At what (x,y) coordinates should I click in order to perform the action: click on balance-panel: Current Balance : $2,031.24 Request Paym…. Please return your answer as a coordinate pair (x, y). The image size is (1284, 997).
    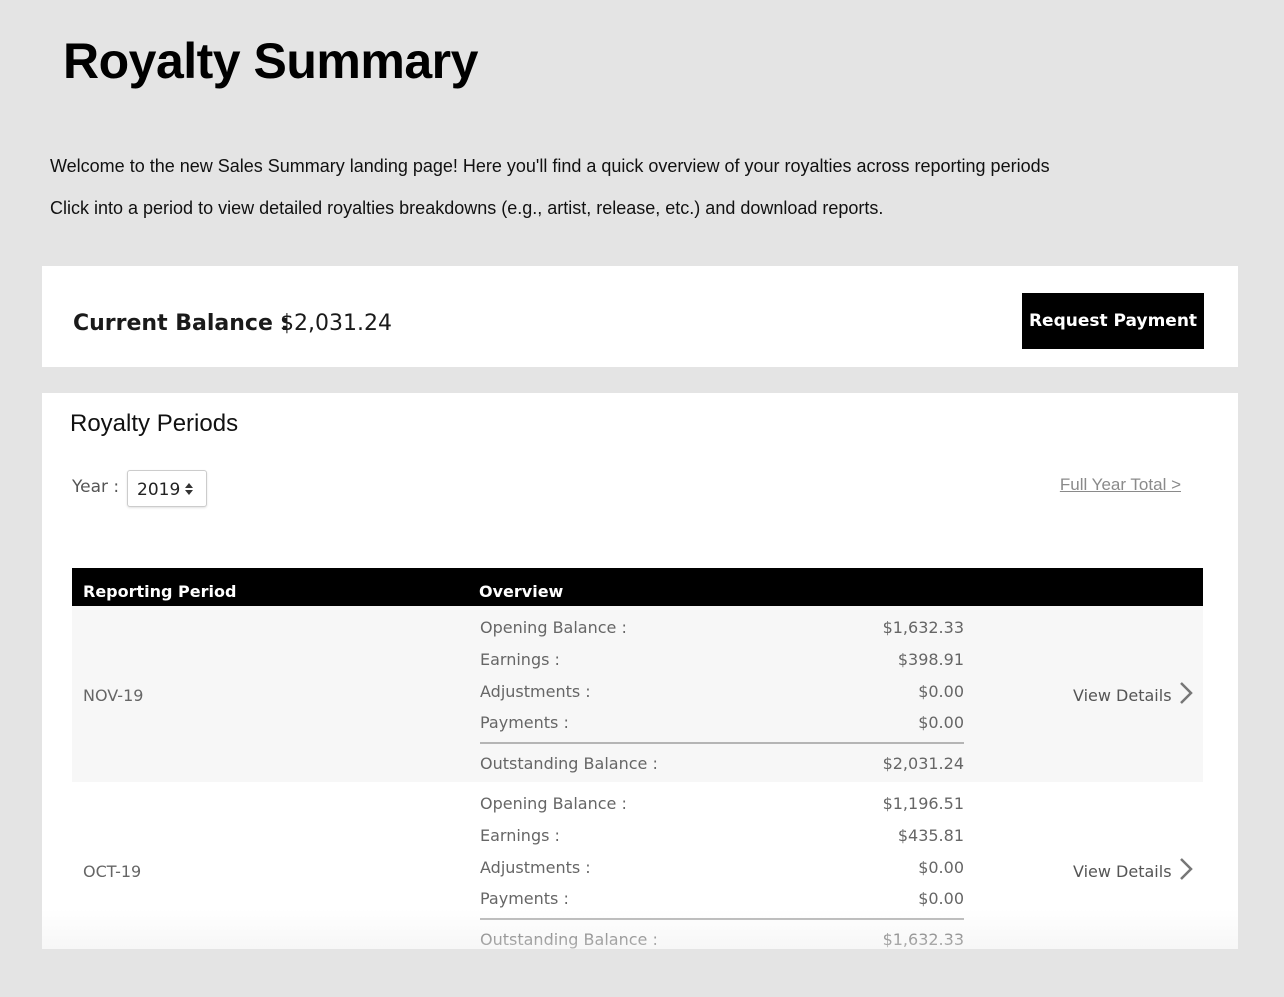
    Looking at the image, I should click on (640, 316).